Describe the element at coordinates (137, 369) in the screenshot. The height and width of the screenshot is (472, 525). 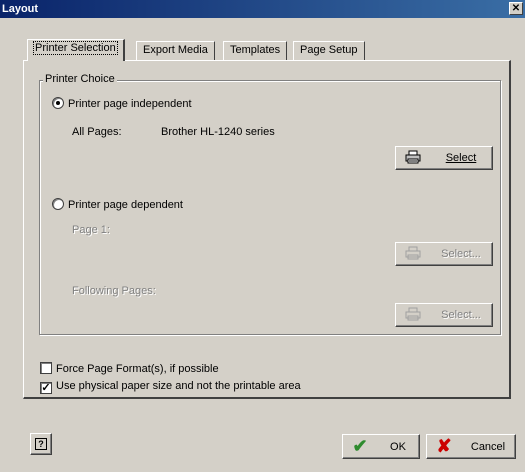
I see `checkbox-label: Force Page Format(s), if possible` at that location.